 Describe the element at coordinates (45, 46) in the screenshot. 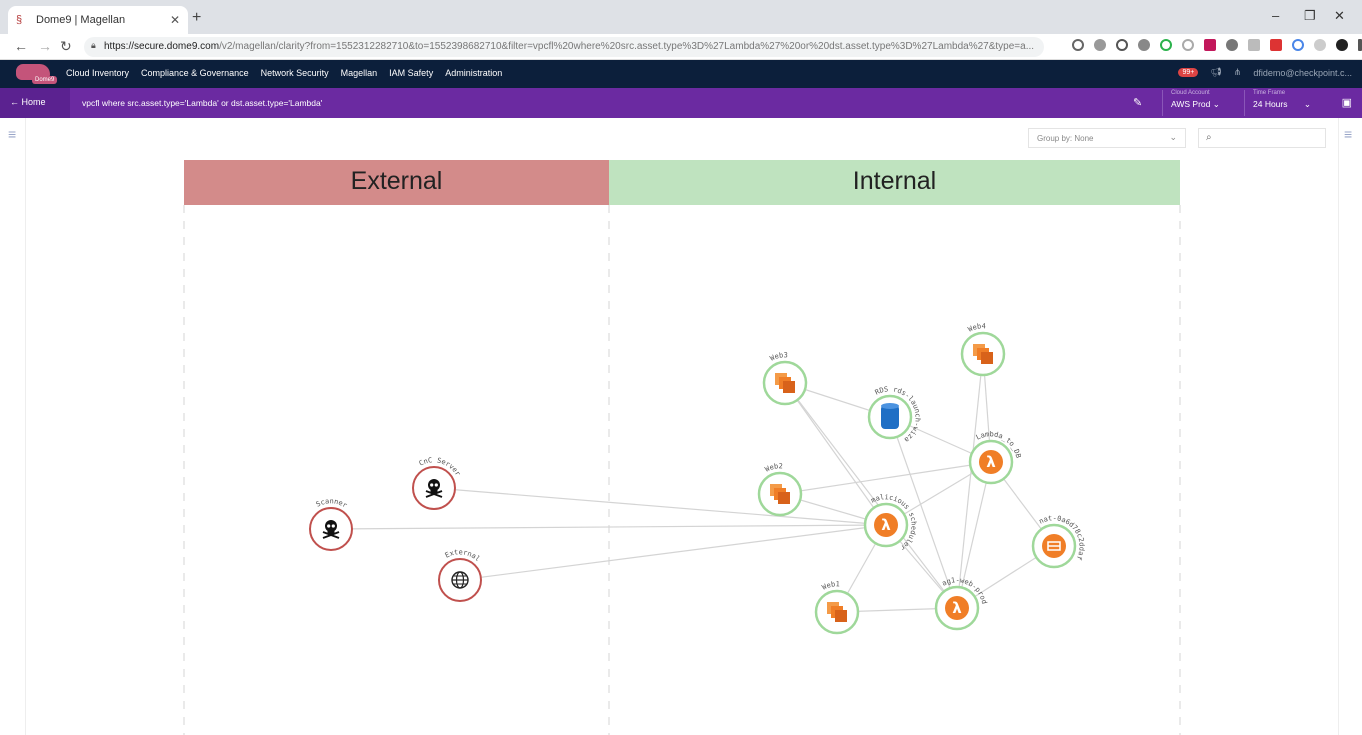

I see `forward-icon: →` at that location.